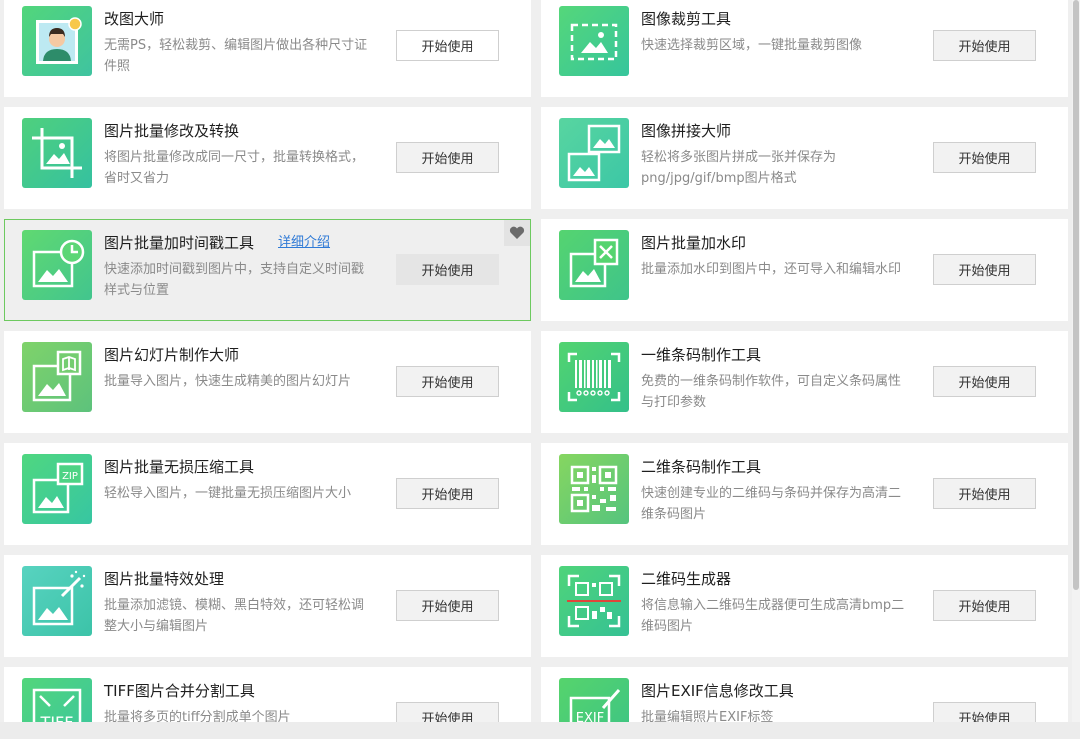 This screenshot has height=739, width=1080. I want to click on tool-title: 一维条码制作工具, so click(701, 355).